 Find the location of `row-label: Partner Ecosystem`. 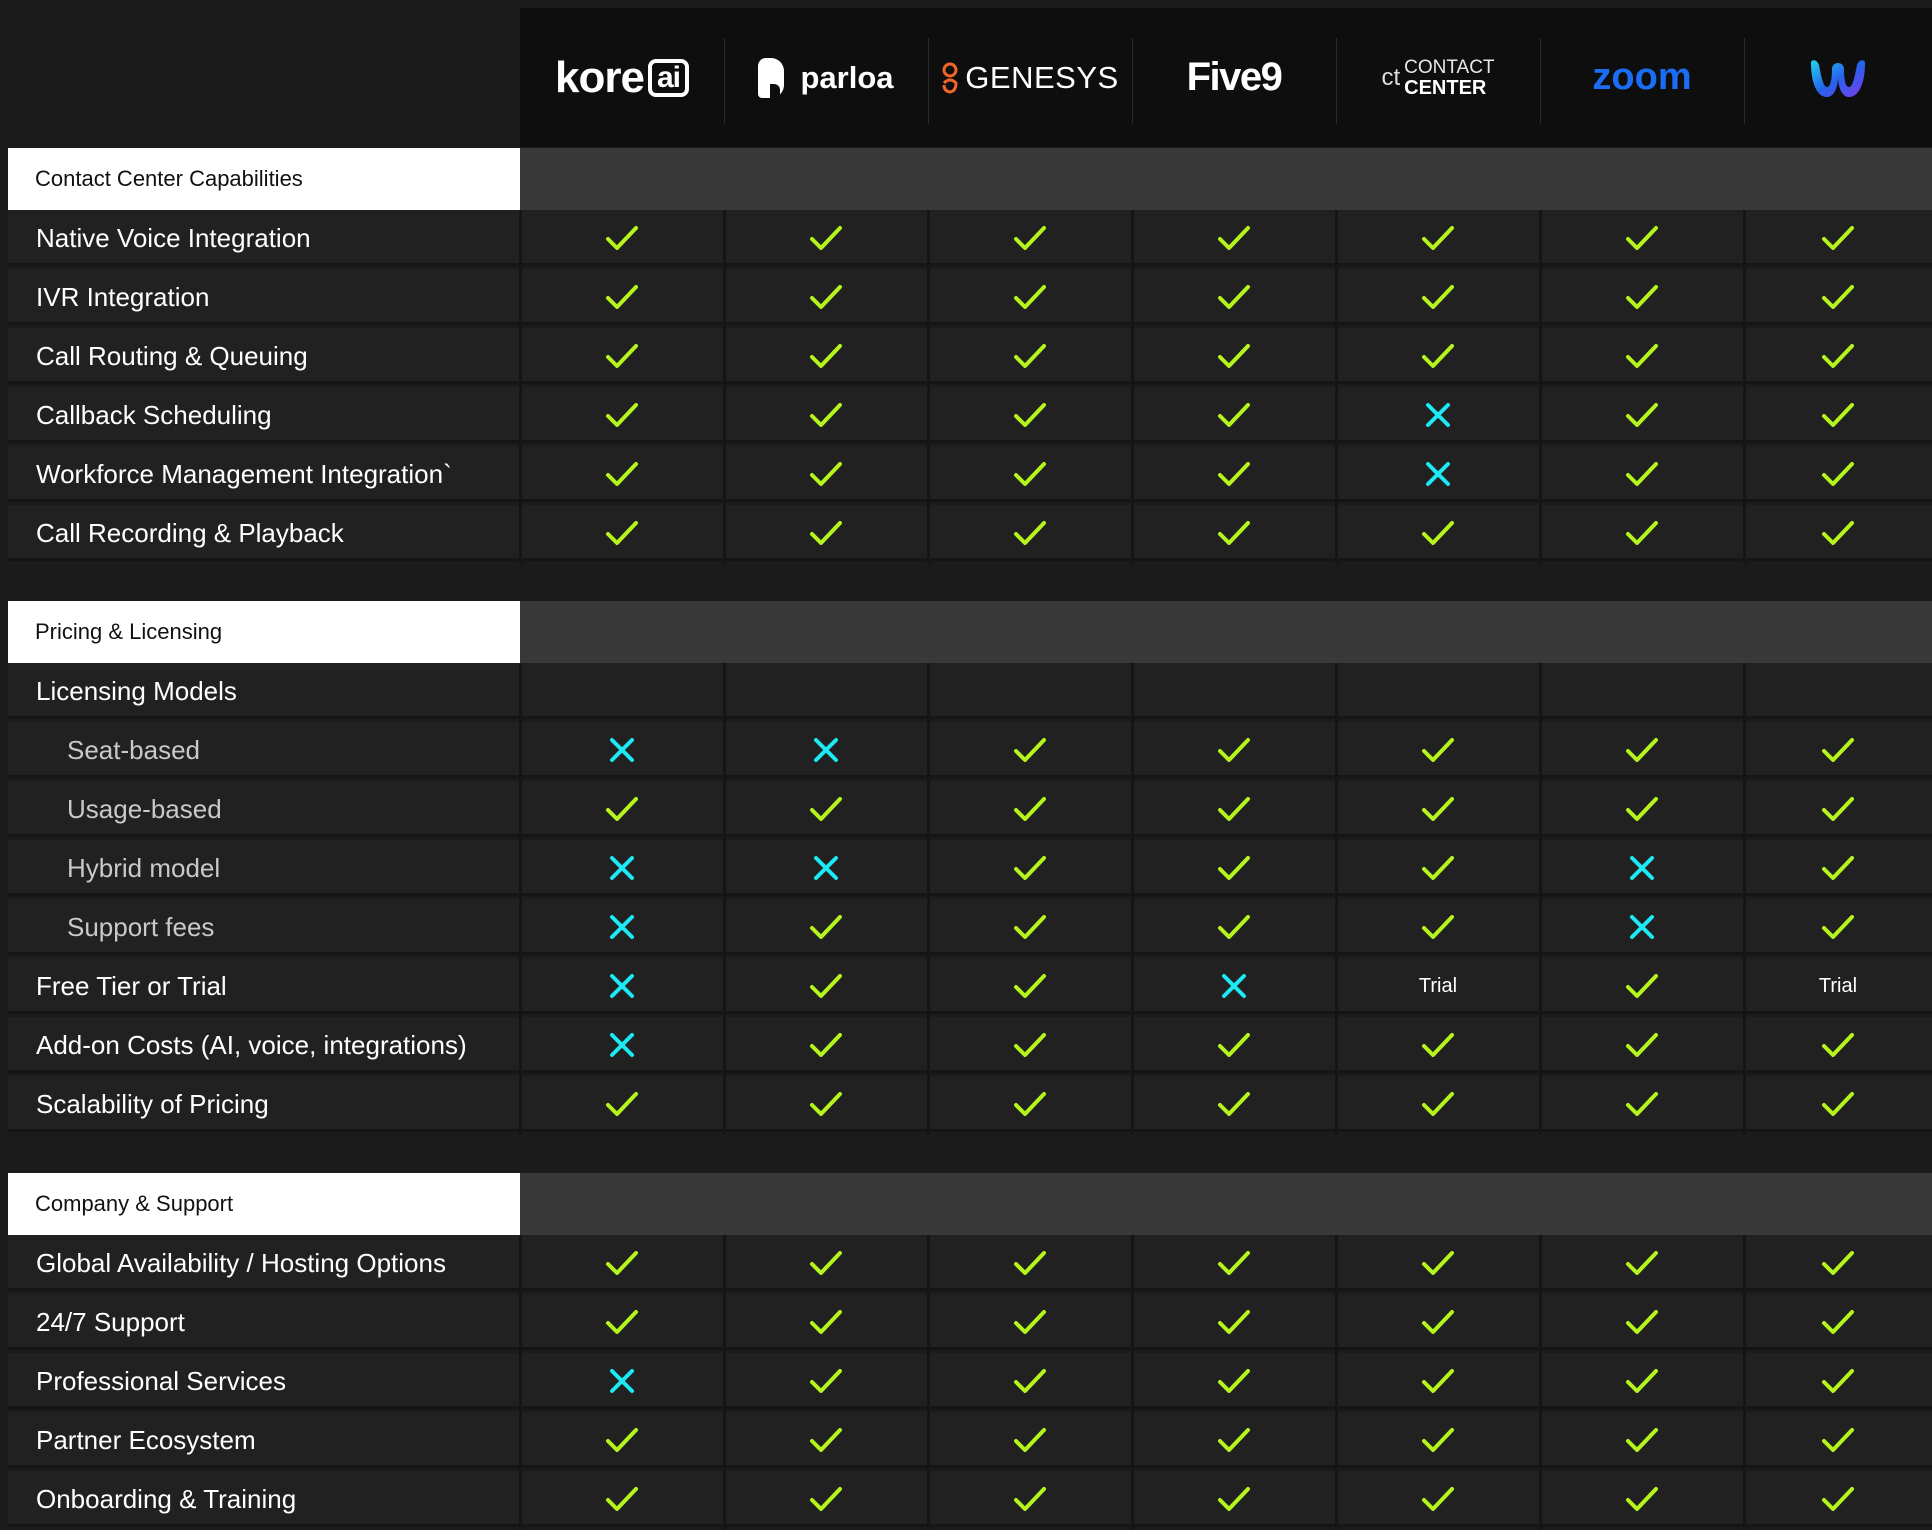

row-label: Partner Ecosystem is located at coordinates (146, 1439).